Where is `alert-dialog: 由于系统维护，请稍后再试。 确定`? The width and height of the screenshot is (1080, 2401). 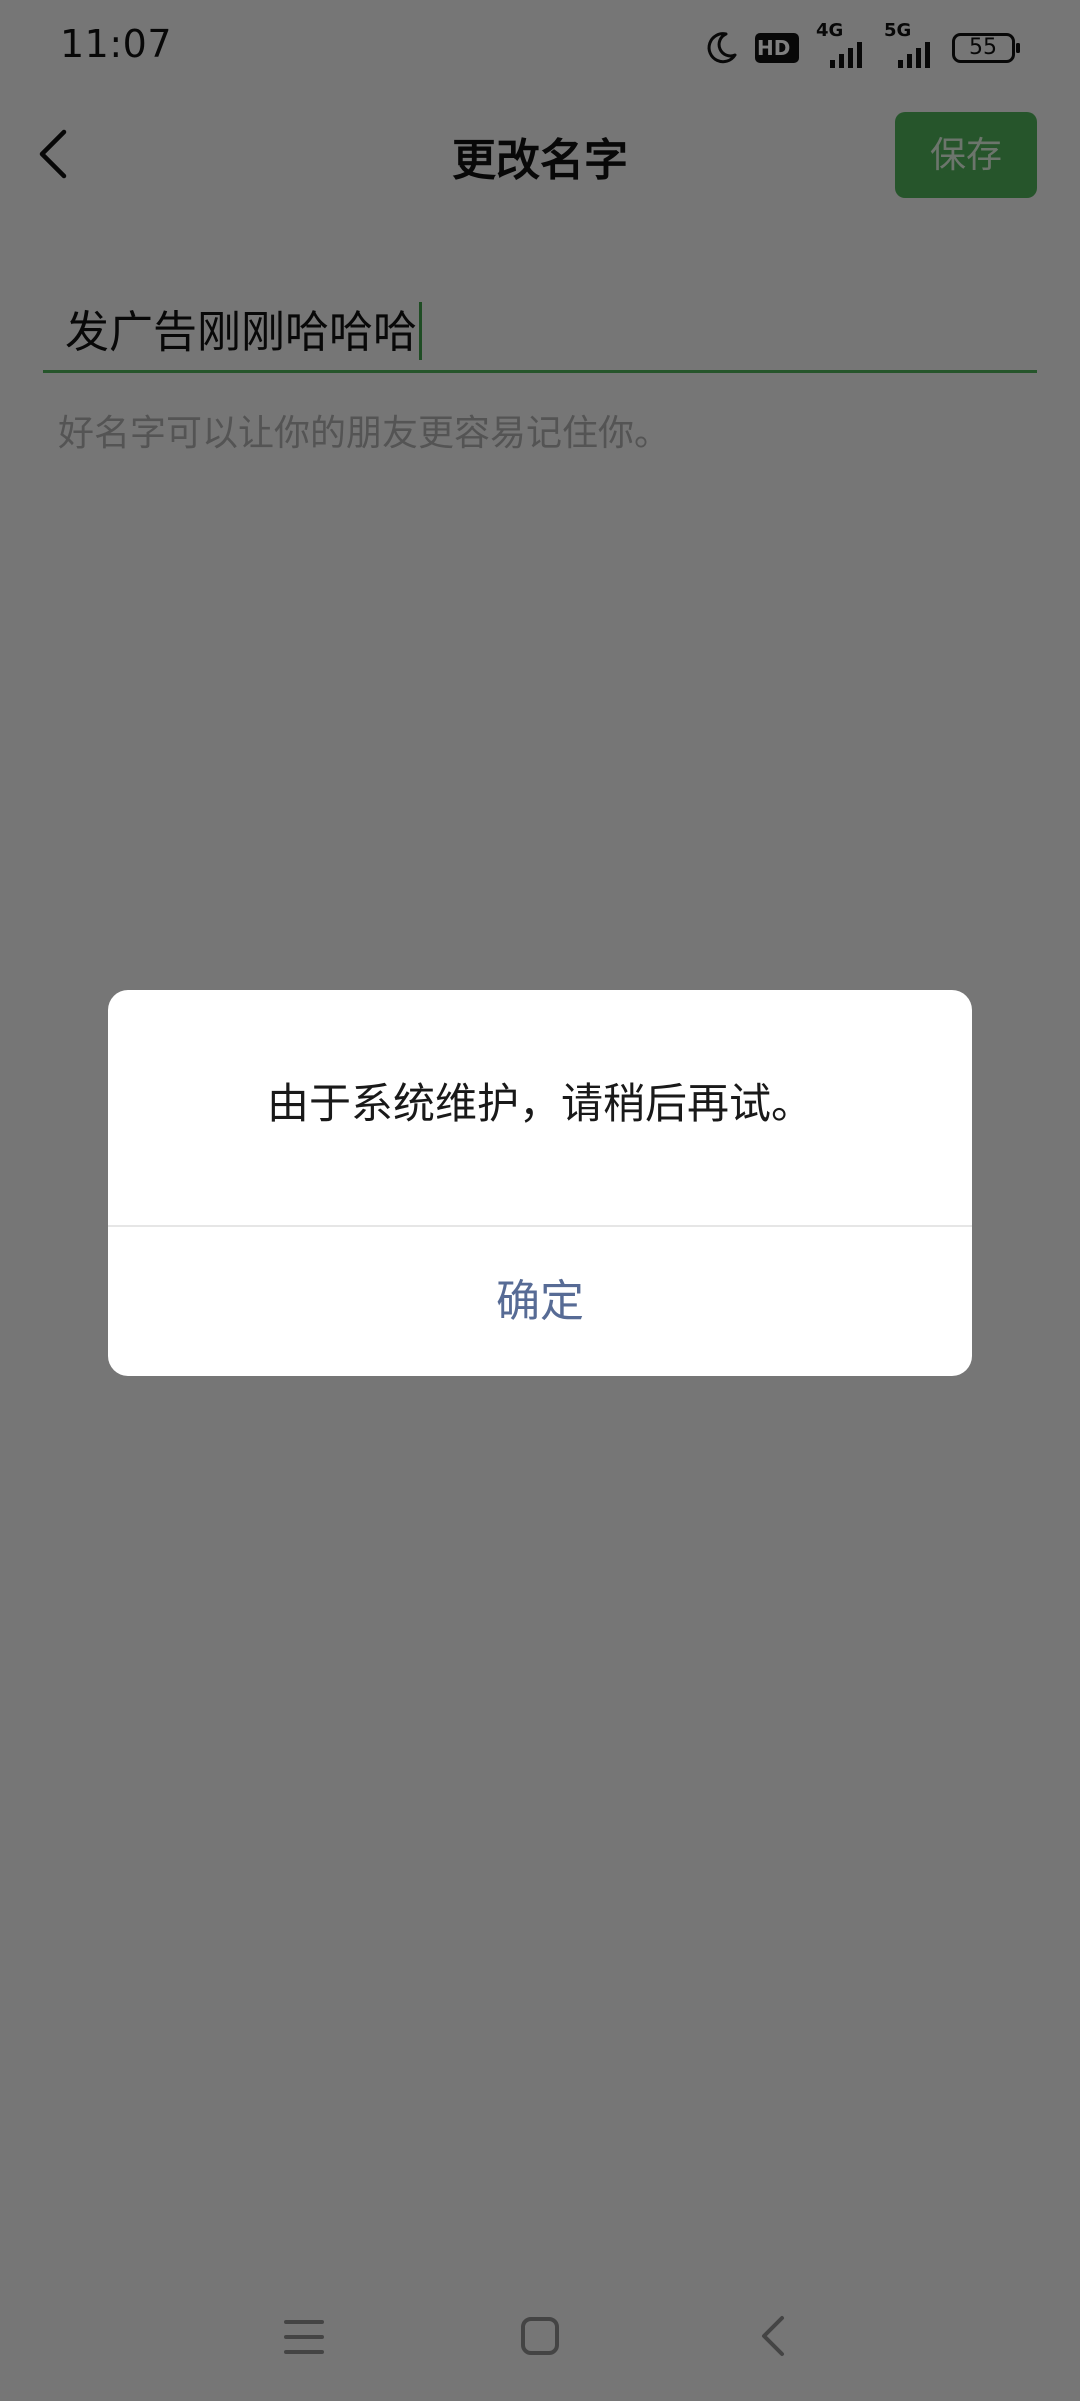
alert-dialog: 由于系统维护，请稍后再试。 确定 is located at coordinates (540, 1183).